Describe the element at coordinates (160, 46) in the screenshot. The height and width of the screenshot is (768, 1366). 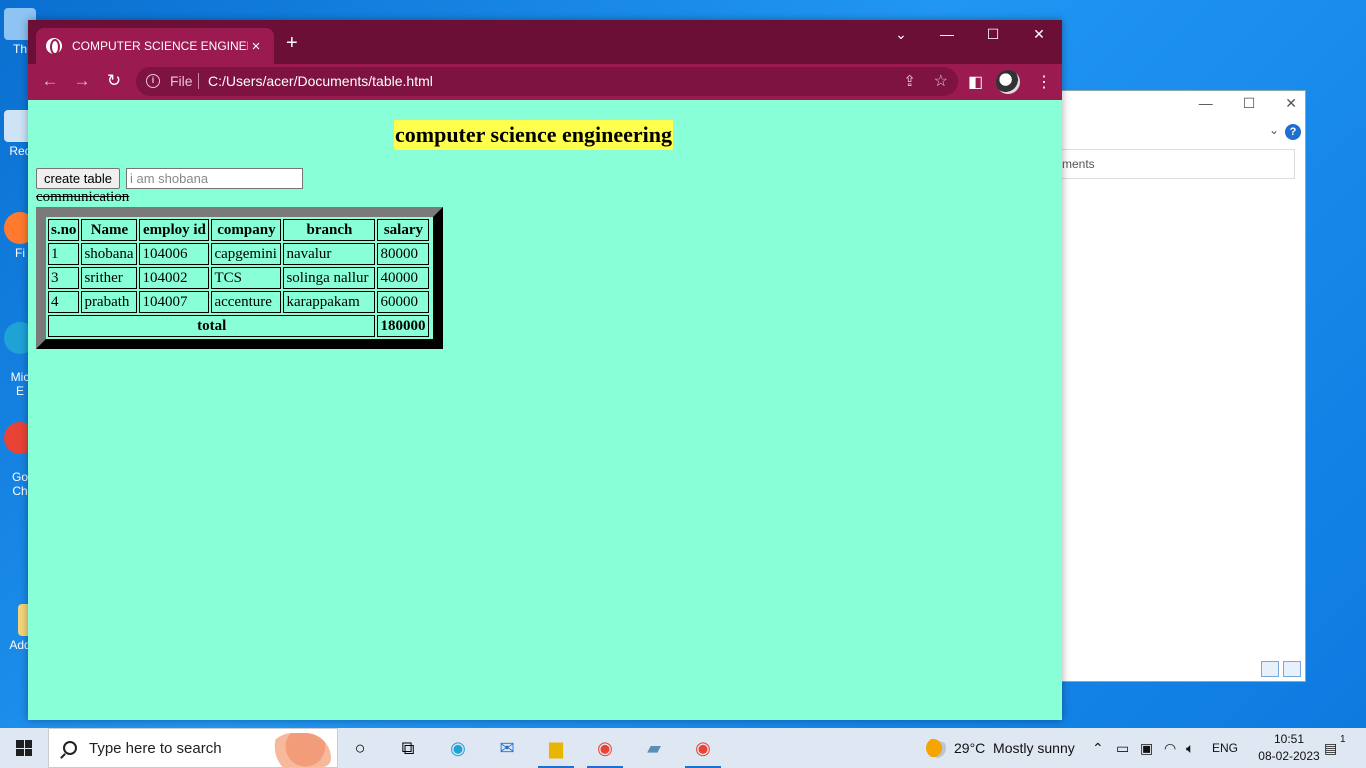
I see `tab-title: COMPUTER SCIENCE ENGINEERING` at that location.